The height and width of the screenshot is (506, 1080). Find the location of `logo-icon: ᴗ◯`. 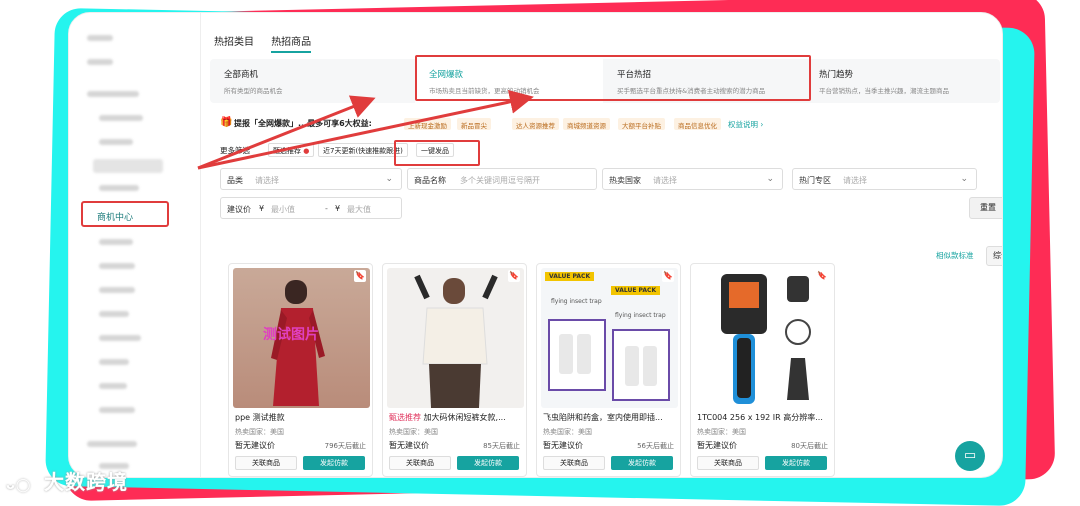

logo-icon: ᴗ◯ is located at coordinates (19, 485).